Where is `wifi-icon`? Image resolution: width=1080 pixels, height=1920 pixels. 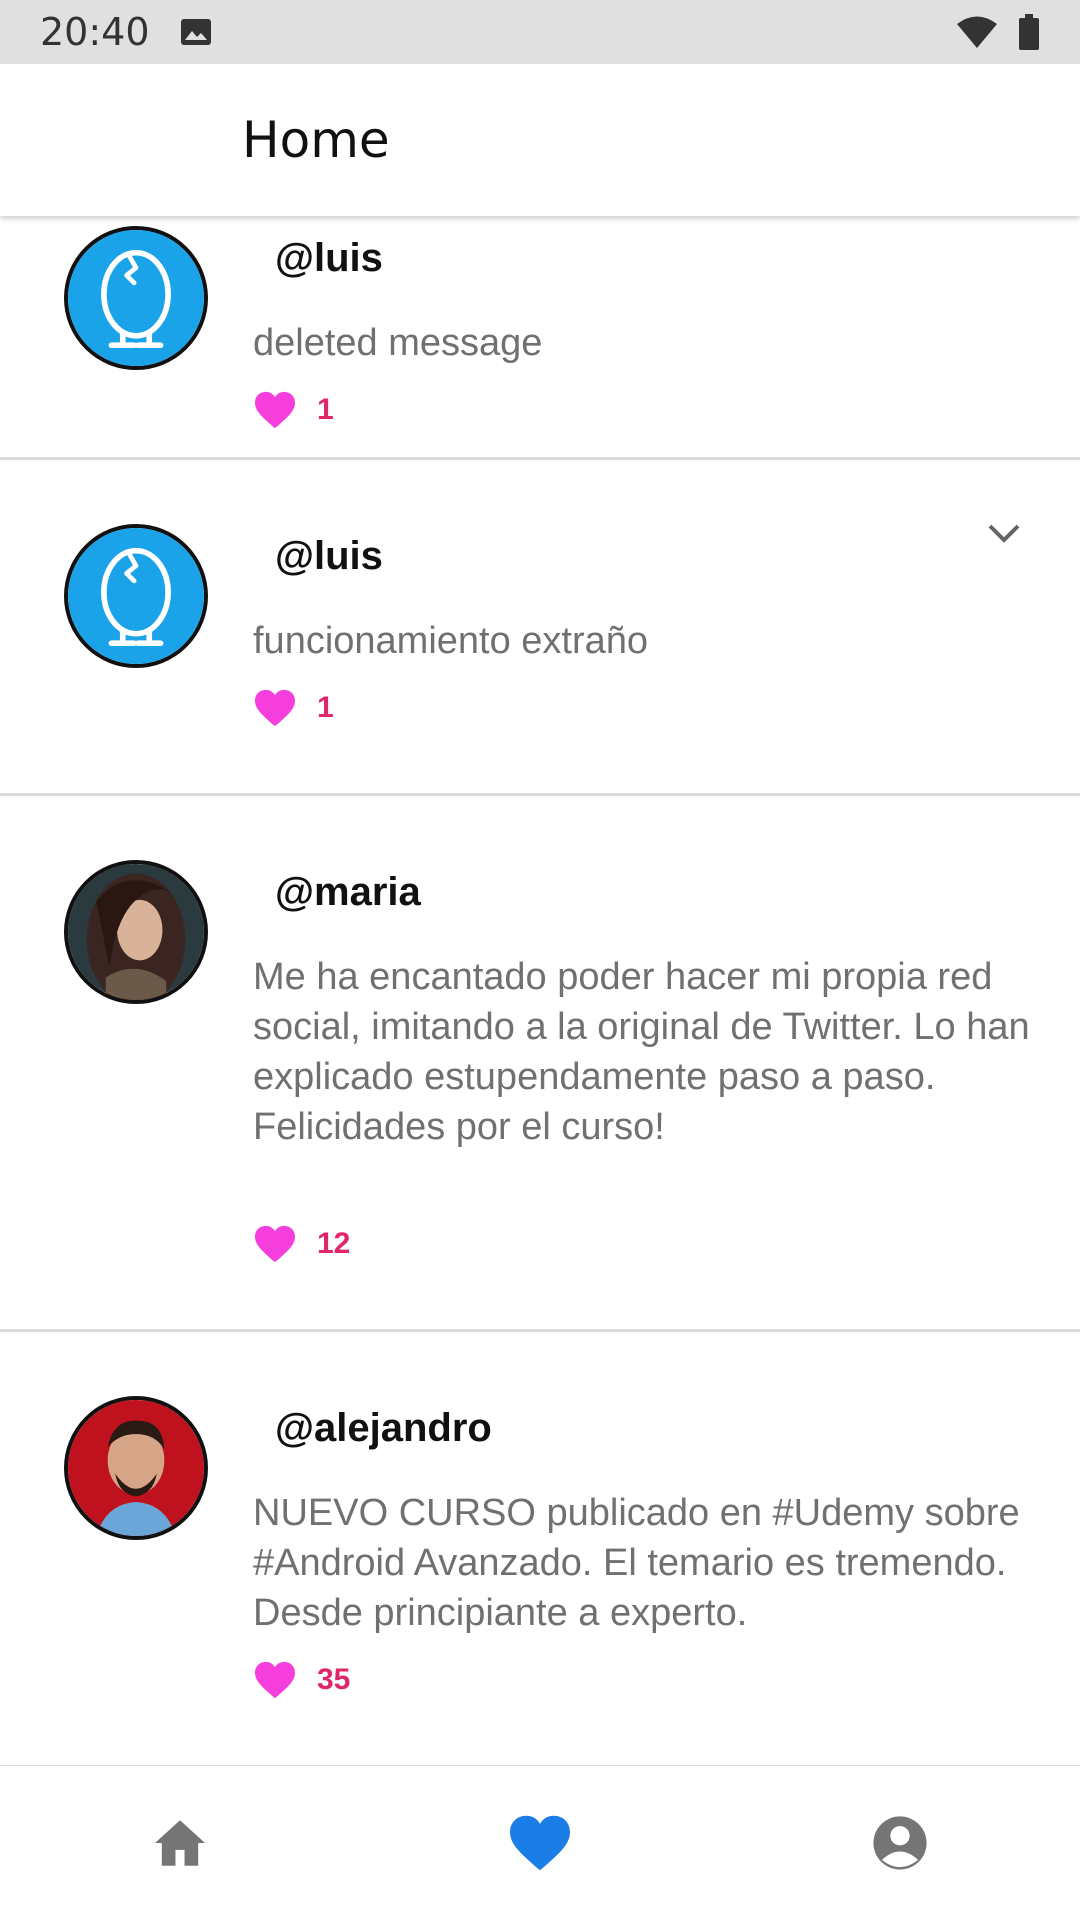 wifi-icon is located at coordinates (977, 32).